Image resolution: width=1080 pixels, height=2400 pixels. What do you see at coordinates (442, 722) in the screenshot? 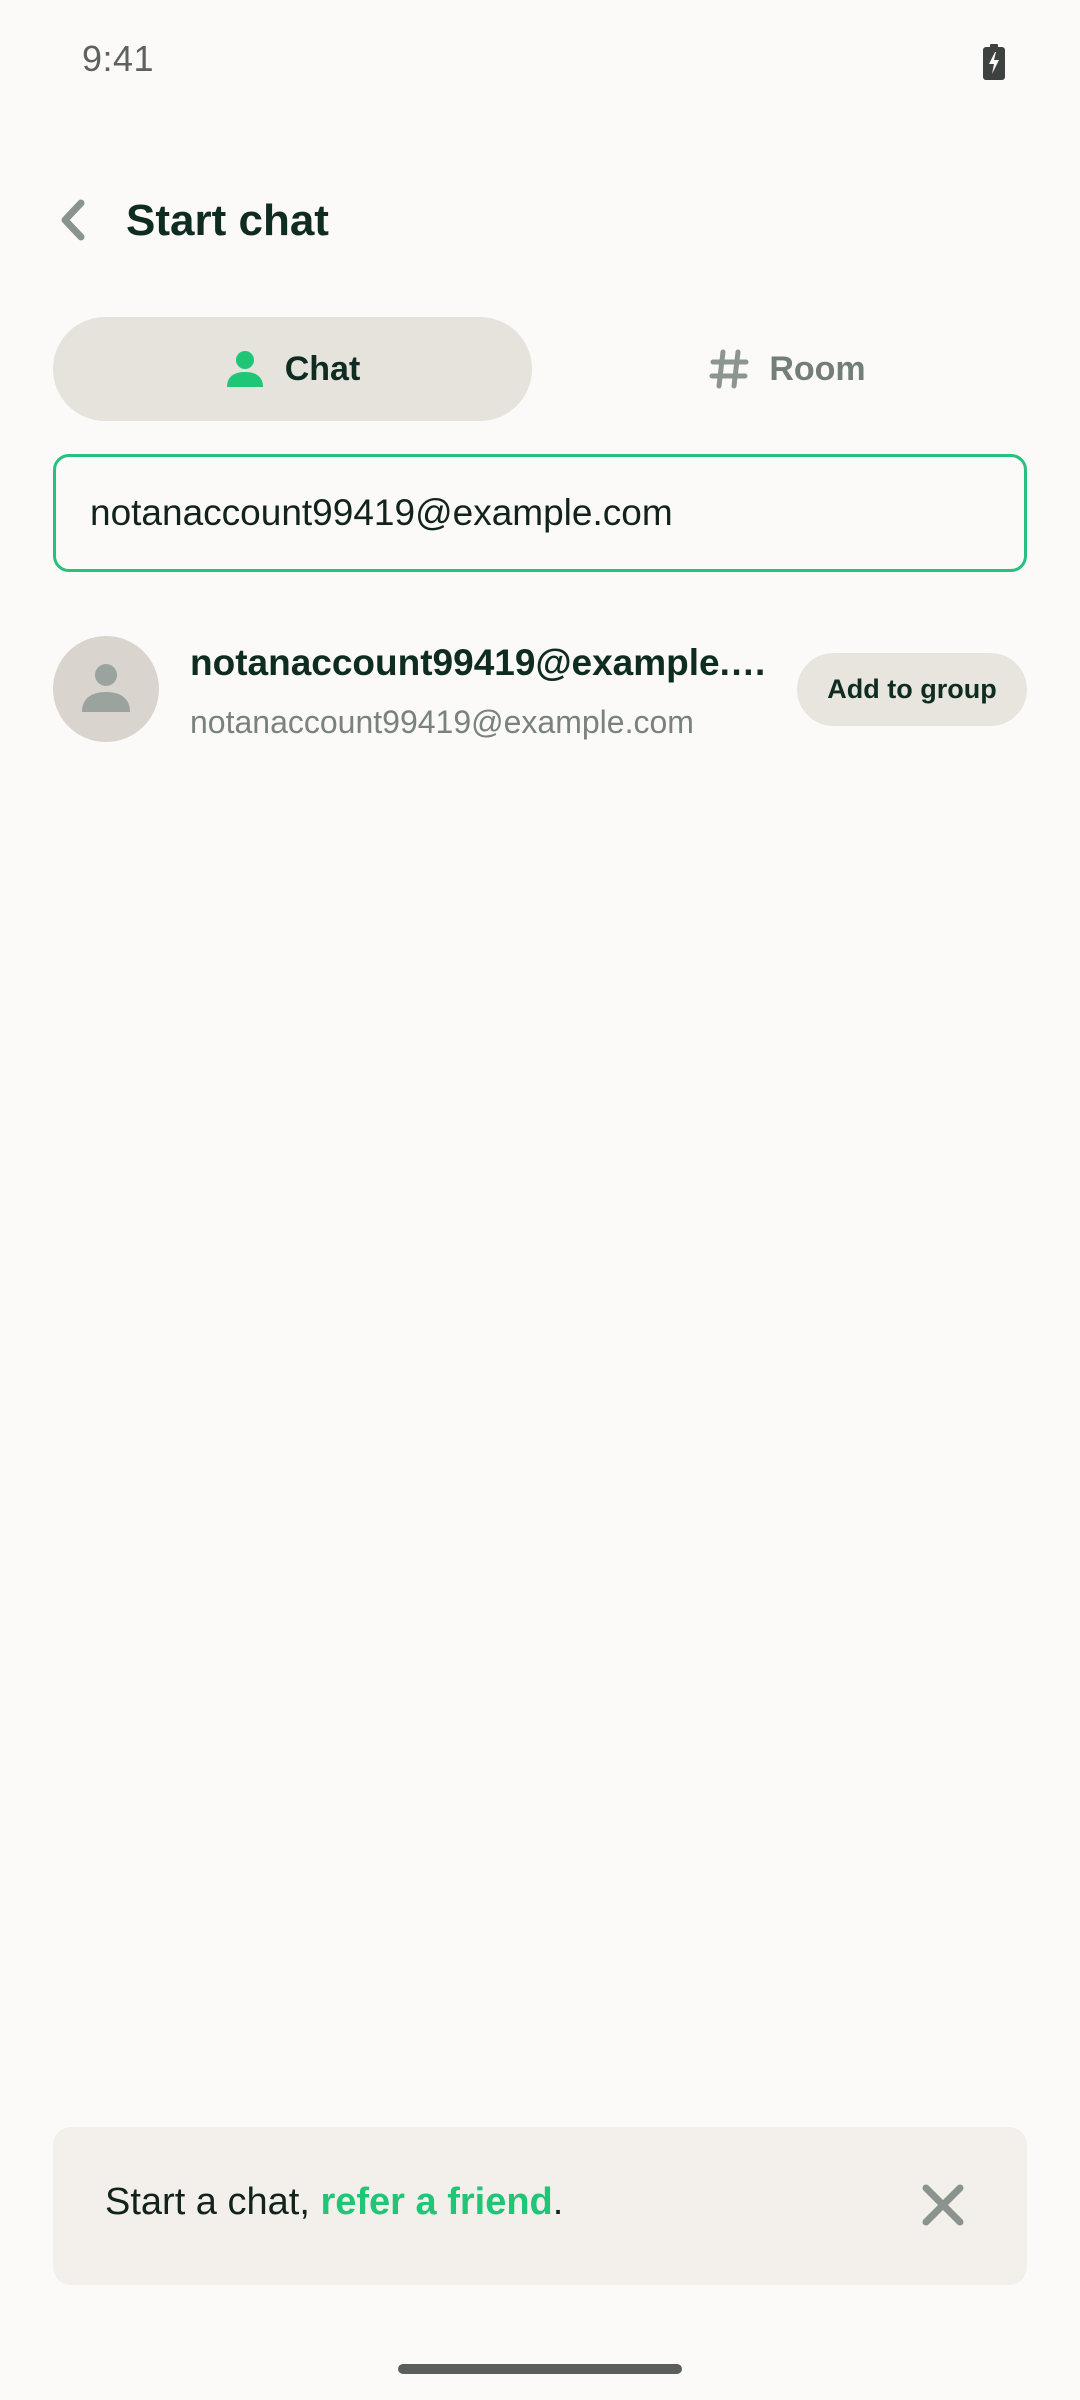
I see `result-subtitle: notanaccount99419@example.com` at bounding box center [442, 722].